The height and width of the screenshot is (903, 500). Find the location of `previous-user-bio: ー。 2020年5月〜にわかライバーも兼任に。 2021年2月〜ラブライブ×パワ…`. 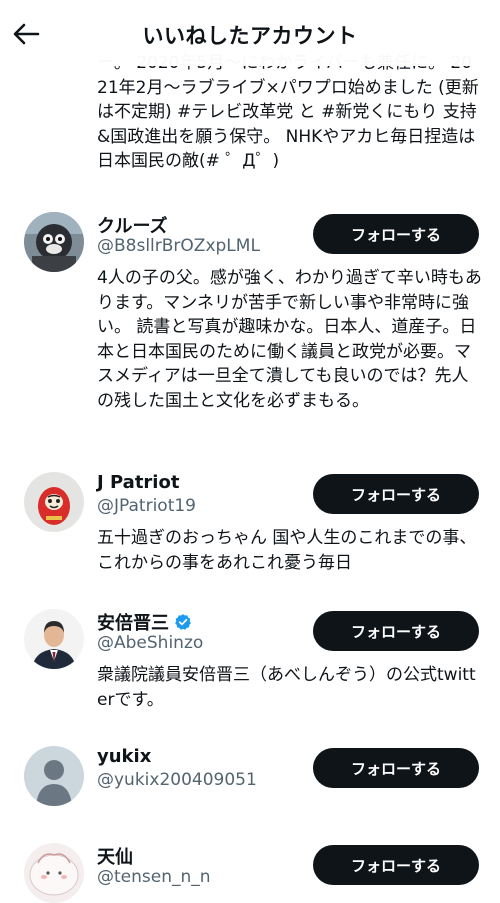

previous-user-bio: ー。 2020年5月〜にわかライバーも兼任に。 2021年2月〜ラブライブ×パワ… is located at coordinates (288, 112).